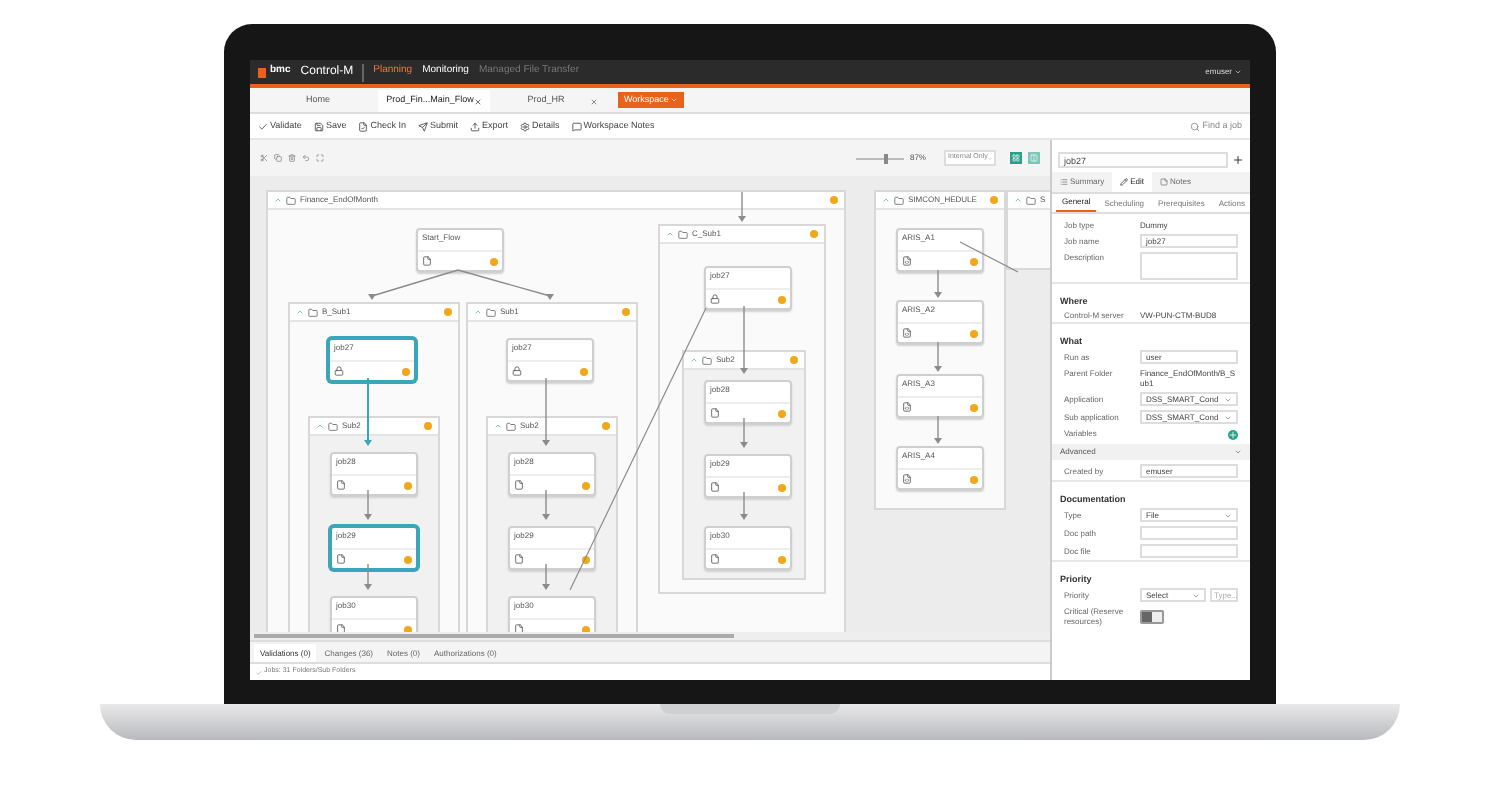  What do you see at coordinates (650, 636) in the screenshot?
I see `horizontal-scrollbar` at bounding box center [650, 636].